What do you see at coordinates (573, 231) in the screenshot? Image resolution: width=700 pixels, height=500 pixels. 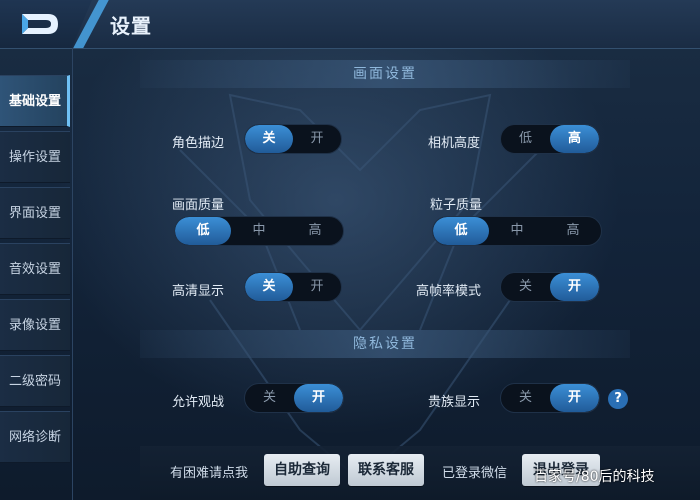 I see `particles-option-high: 高` at bounding box center [573, 231].